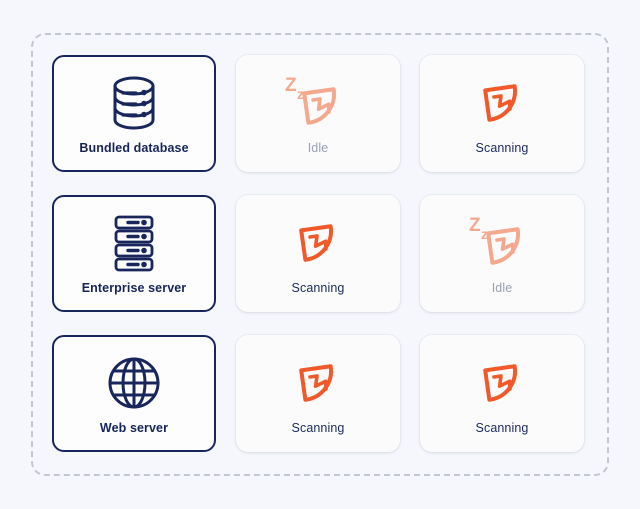  I want to click on asset-card-web-server: Web server, so click(134, 393).